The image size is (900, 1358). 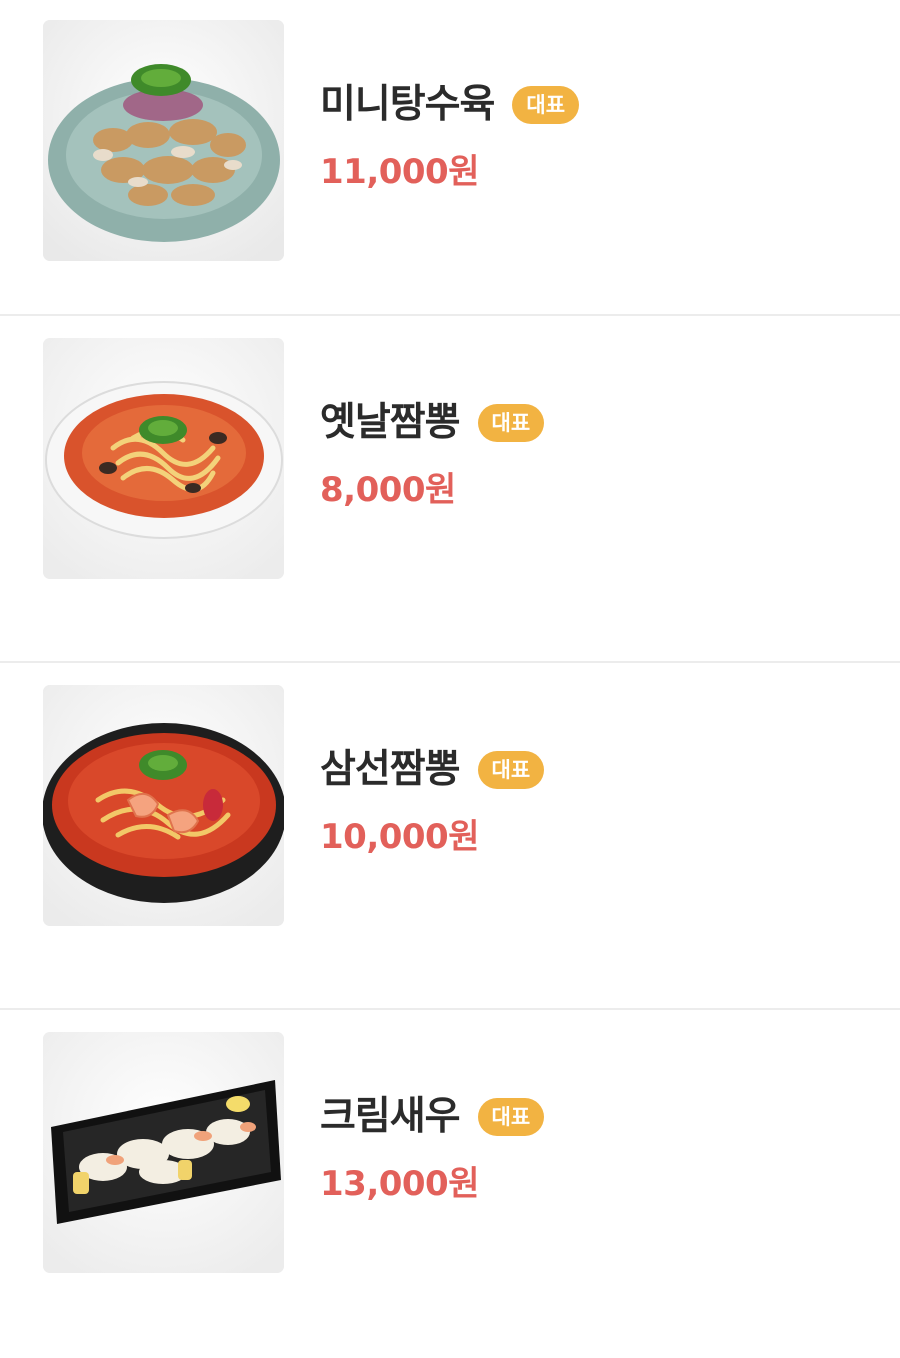 What do you see at coordinates (399, 1184) in the screenshot?
I see `menu-item-price: 13,000원` at bounding box center [399, 1184].